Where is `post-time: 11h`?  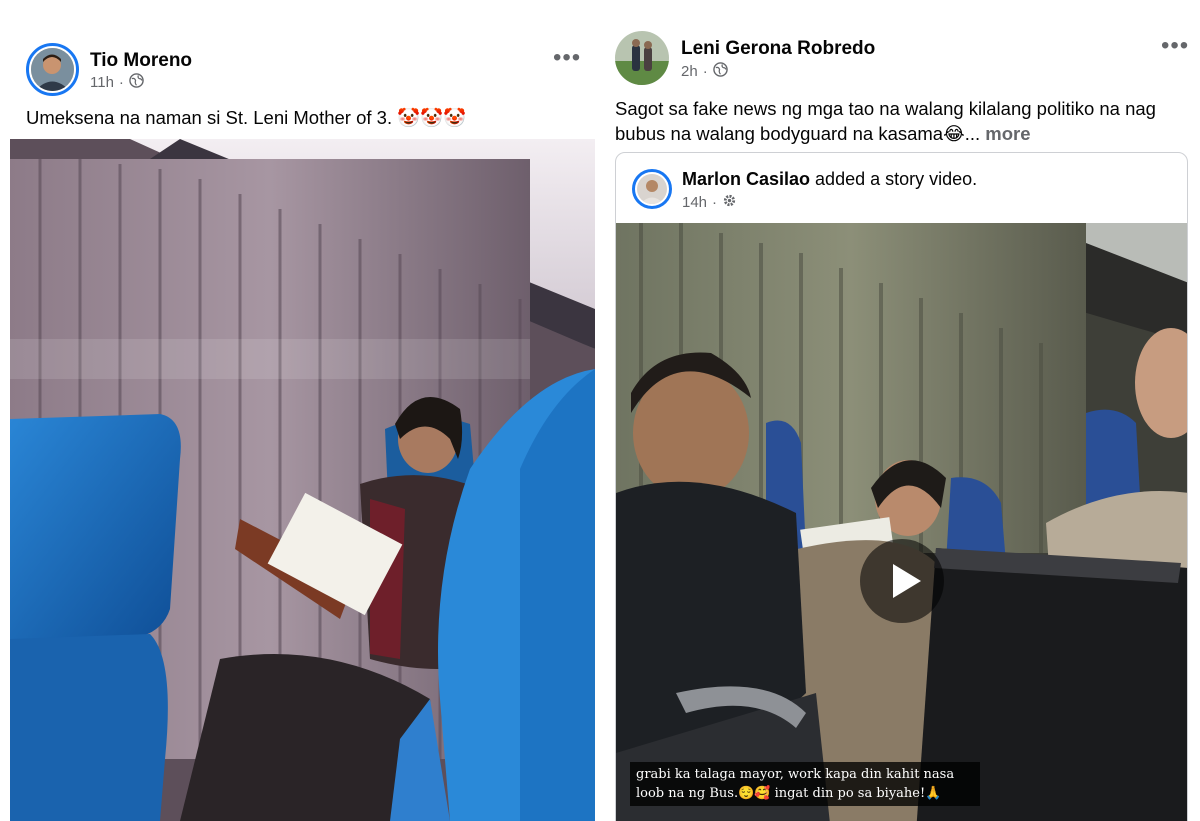
post-time: 11h is located at coordinates (102, 82).